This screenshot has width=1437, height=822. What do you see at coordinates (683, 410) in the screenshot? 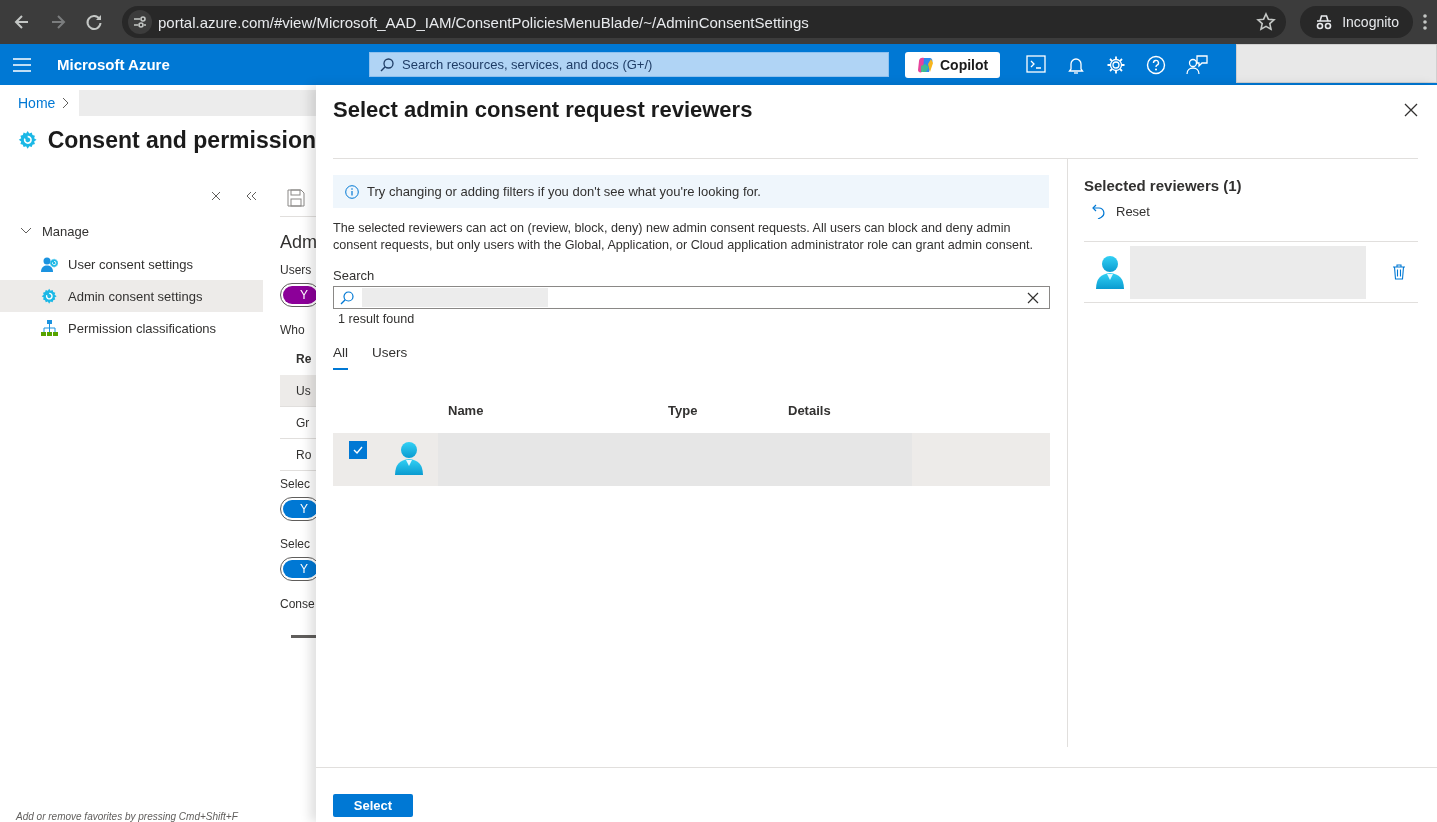
I see `column-header: Type` at bounding box center [683, 410].